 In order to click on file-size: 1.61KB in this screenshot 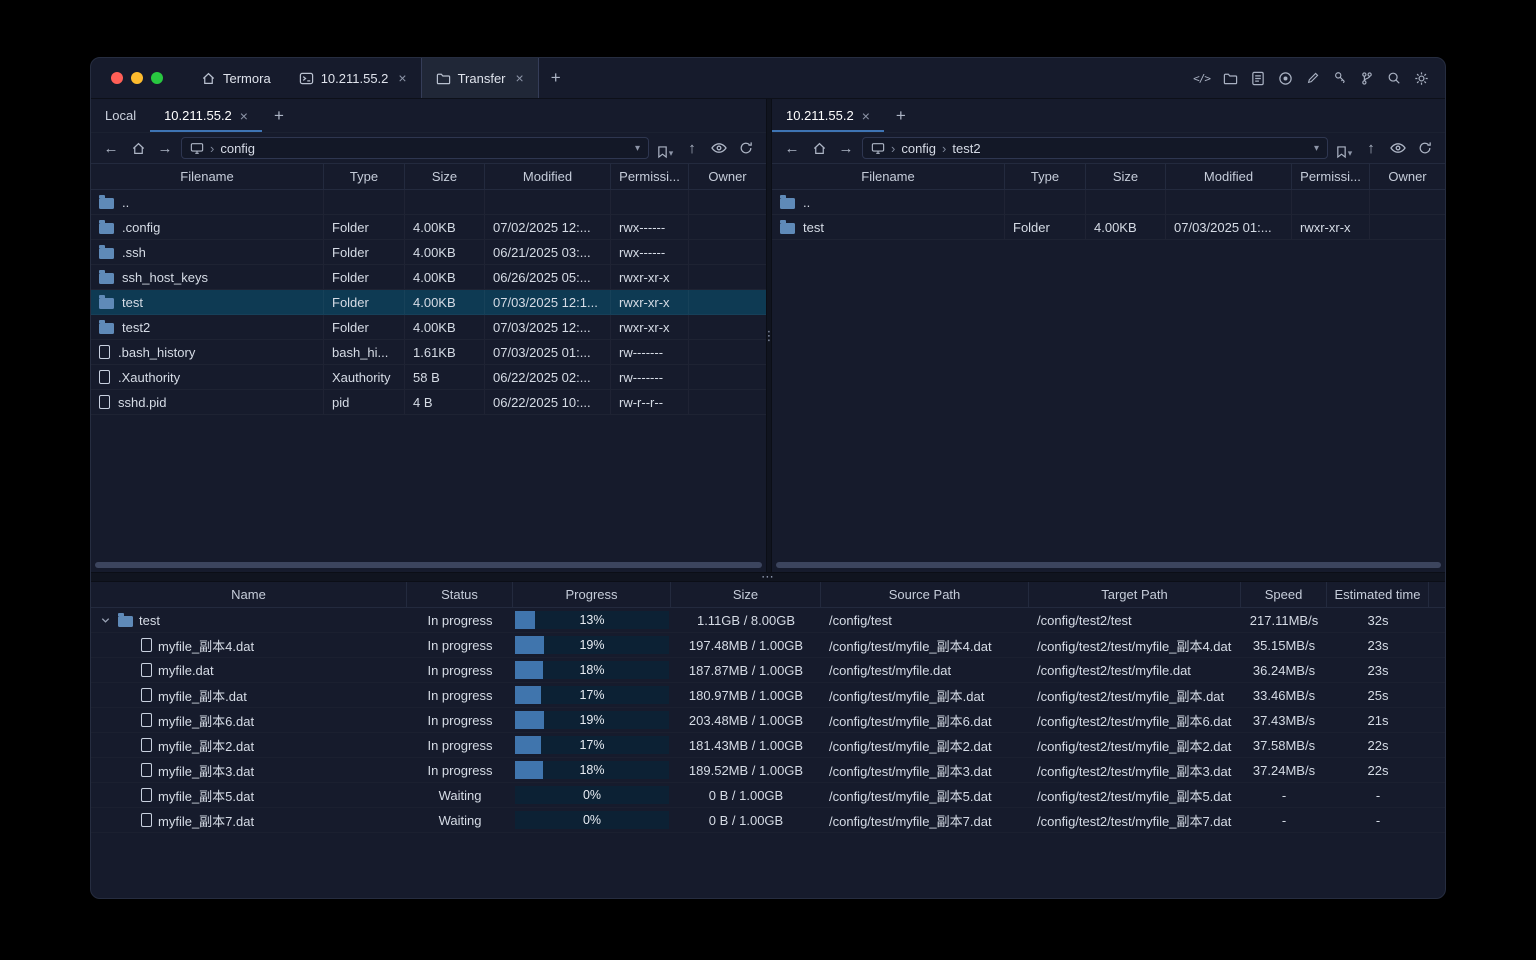, I will do `click(445, 352)`.